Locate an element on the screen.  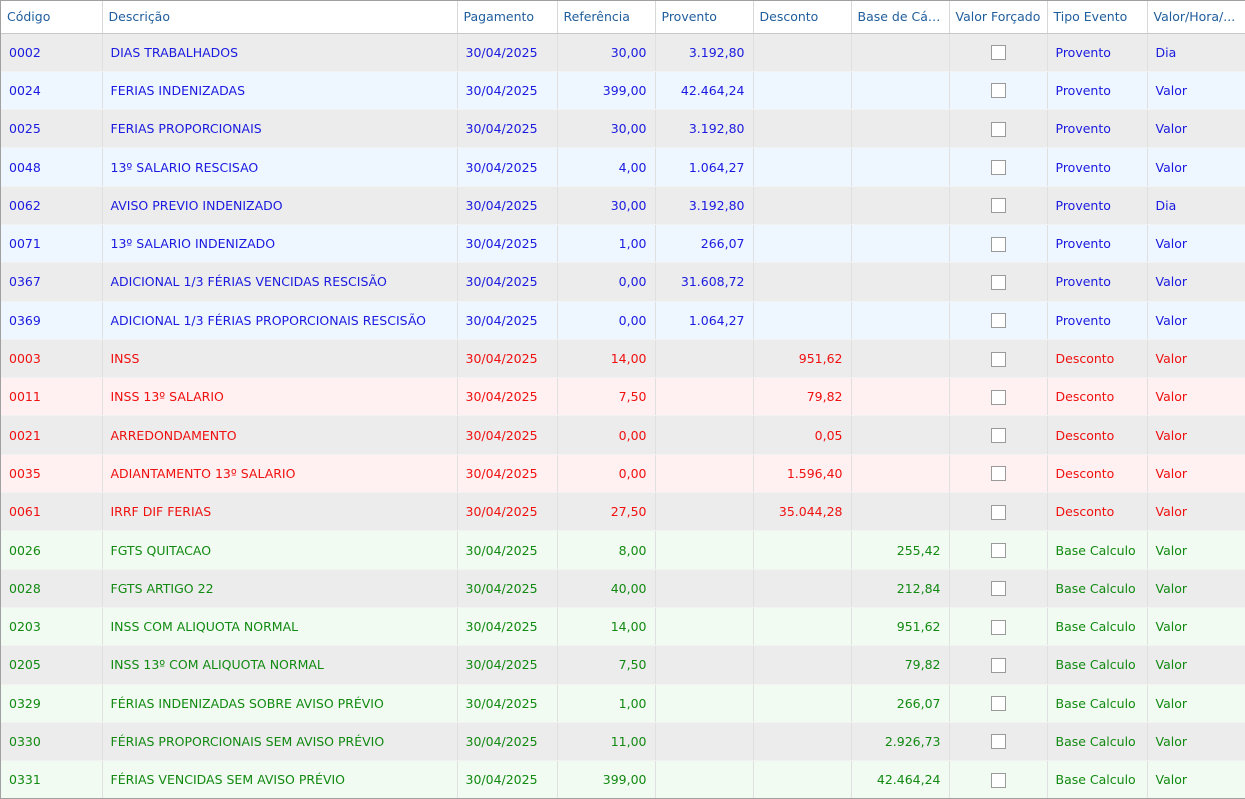
cell-base-calculo: 266,07 is located at coordinates (900, 703).